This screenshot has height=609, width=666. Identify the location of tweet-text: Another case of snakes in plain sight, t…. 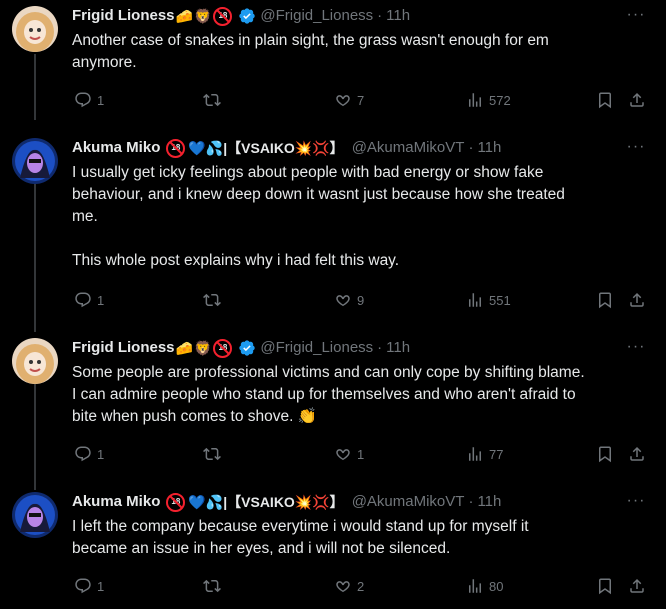
(310, 51).